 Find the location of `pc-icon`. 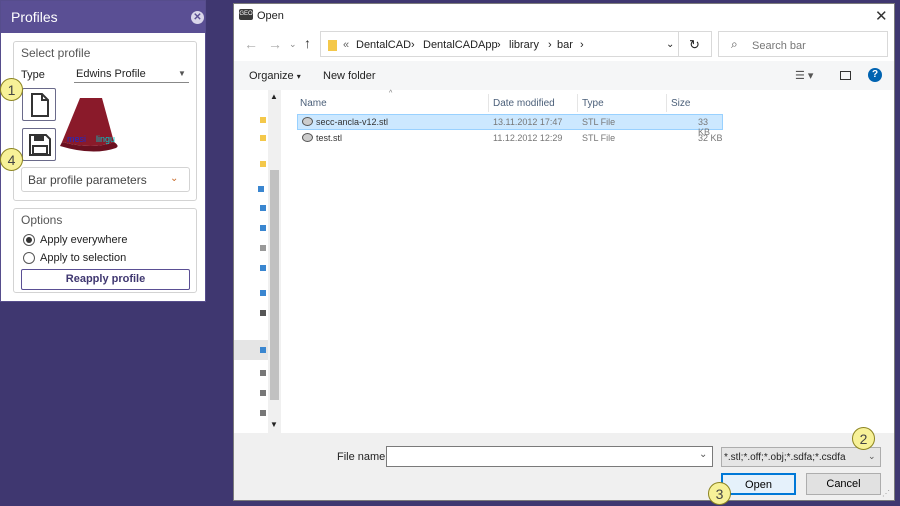

pc-icon is located at coordinates (261, 189).